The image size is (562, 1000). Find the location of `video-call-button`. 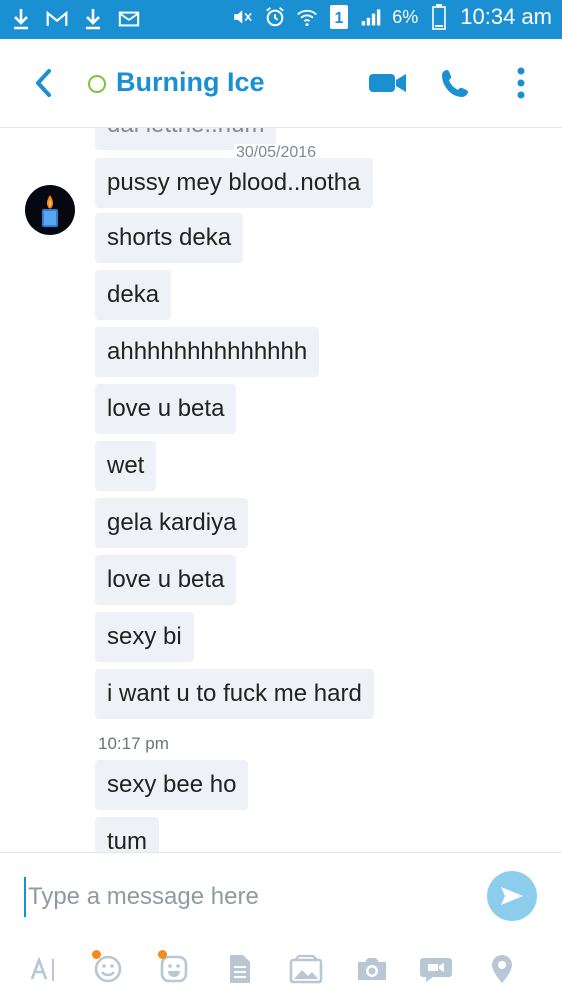

video-call-button is located at coordinates (388, 83).